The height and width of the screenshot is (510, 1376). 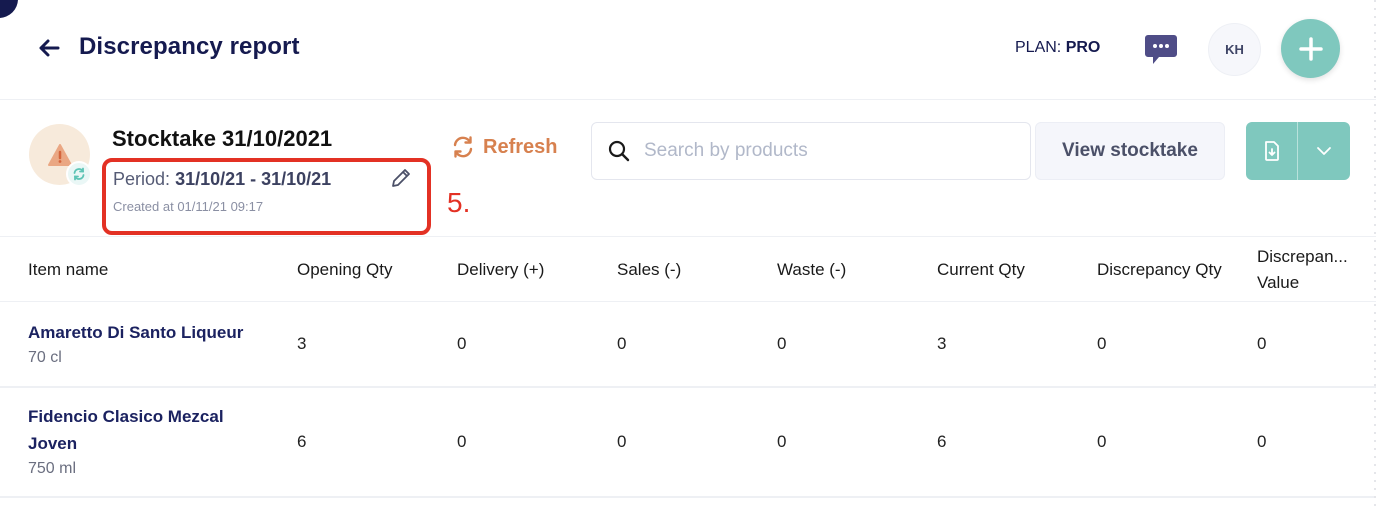 I want to click on plan-indicator: PLAN: PRO, so click(x=1057, y=48).